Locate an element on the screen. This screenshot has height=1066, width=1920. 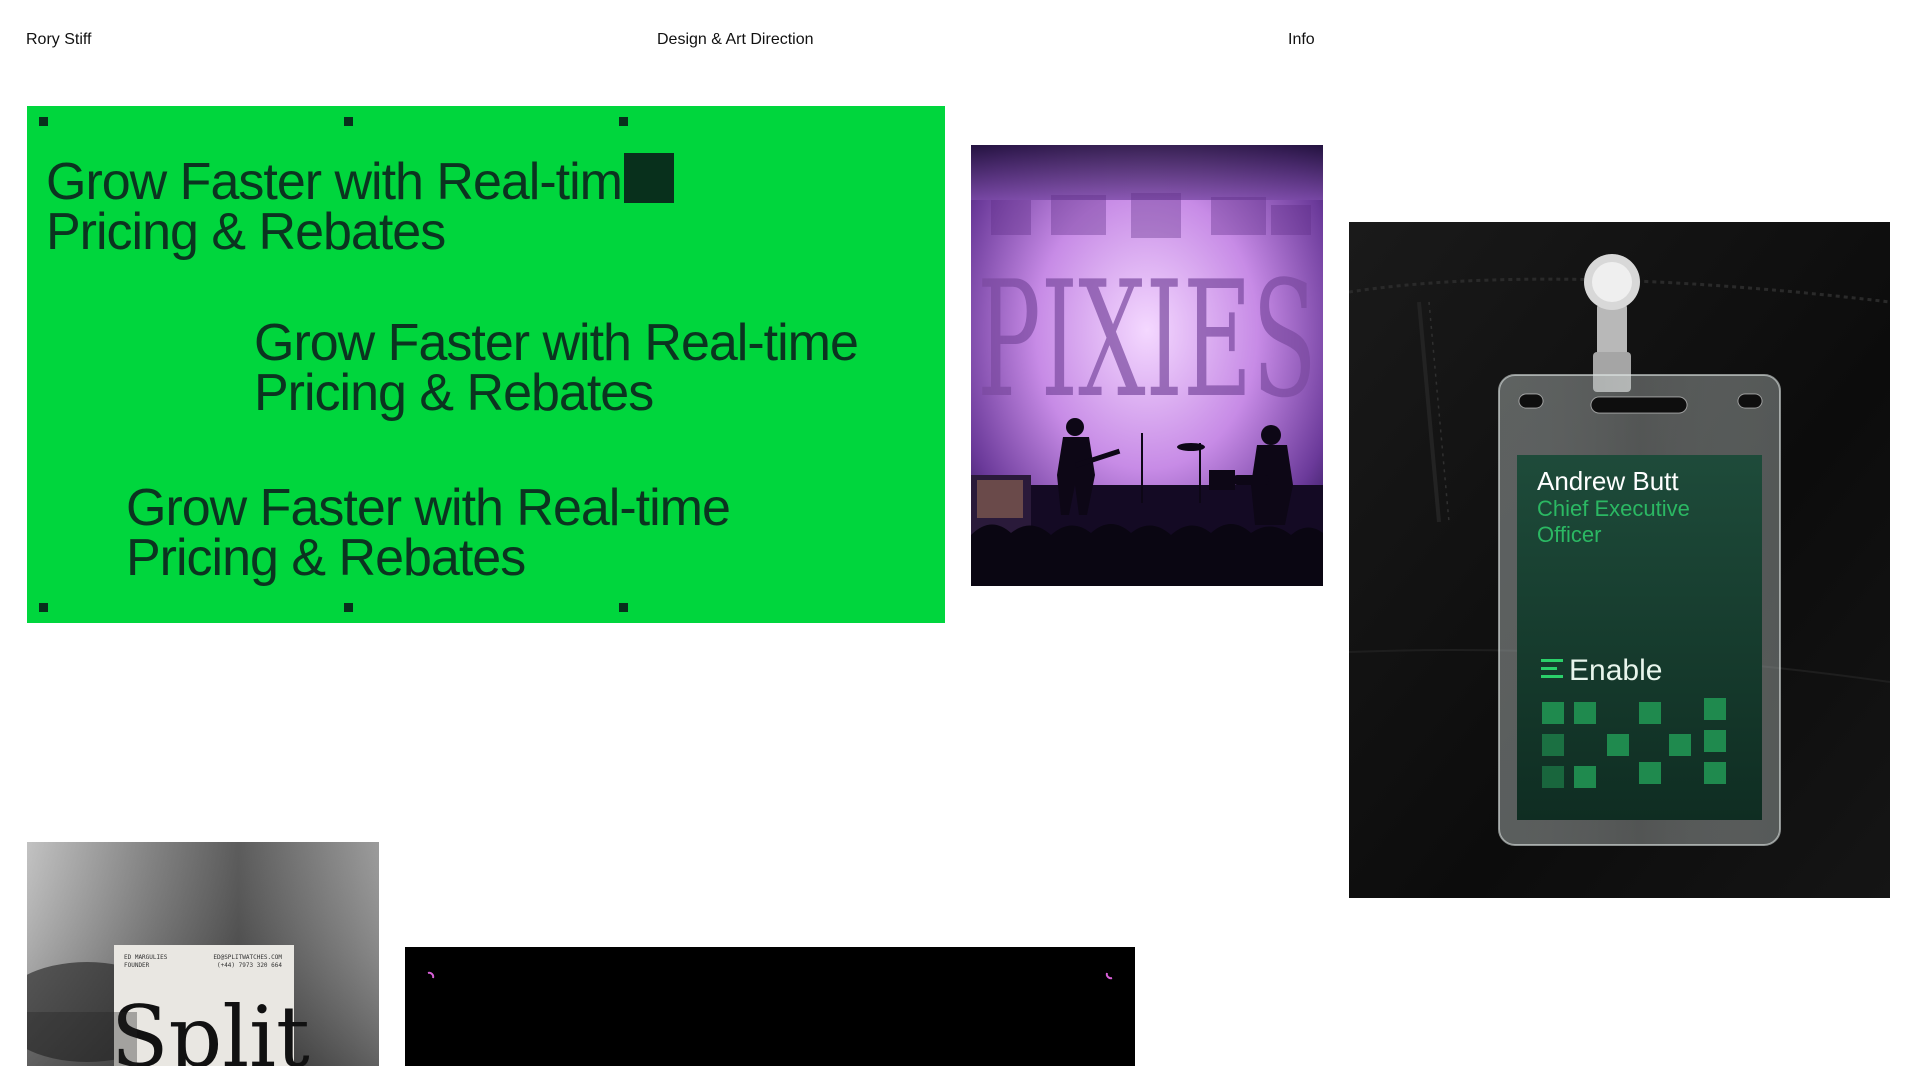
concert-photo: PIXIES is located at coordinates (1147, 365).